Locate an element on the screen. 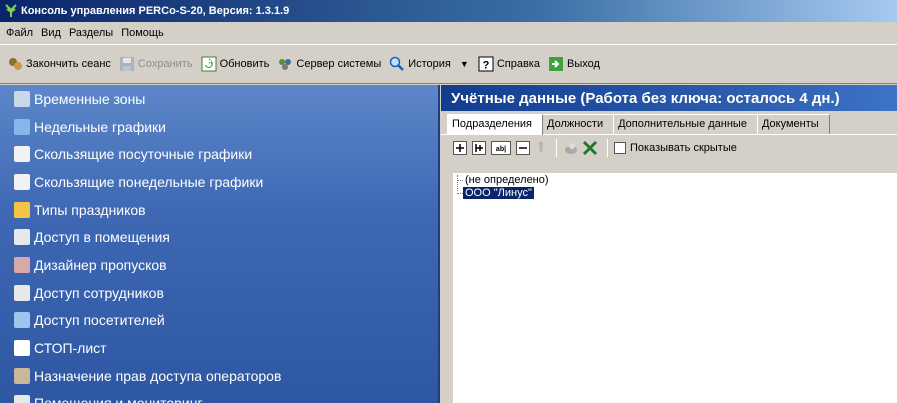 The height and width of the screenshot is (403, 897). excel-export-icon is located at coordinates (590, 148).